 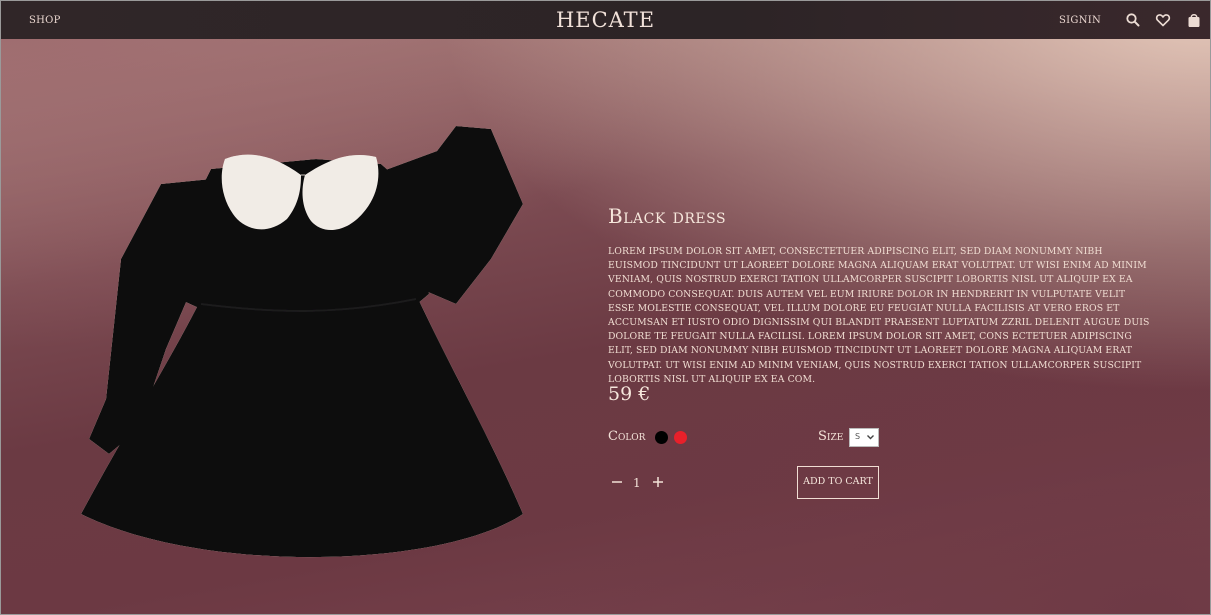 I want to click on shopping-bag-icon, so click(x=1194, y=20).